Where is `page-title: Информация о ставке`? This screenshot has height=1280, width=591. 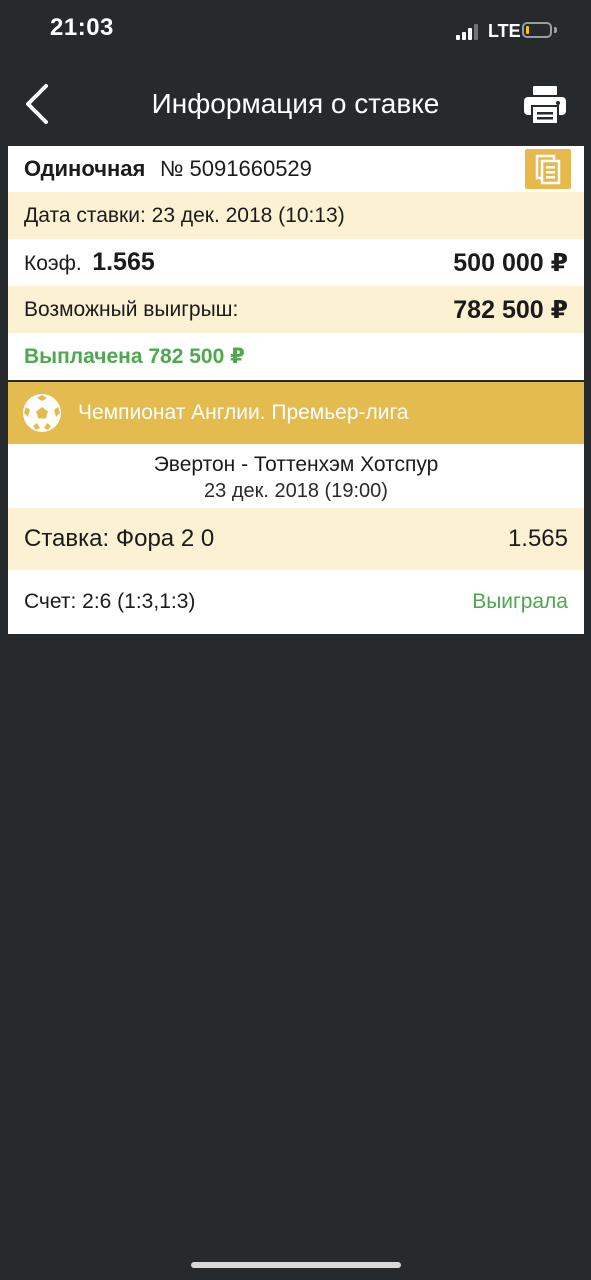
page-title: Информация о ставке is located at coordinates (295, 103).